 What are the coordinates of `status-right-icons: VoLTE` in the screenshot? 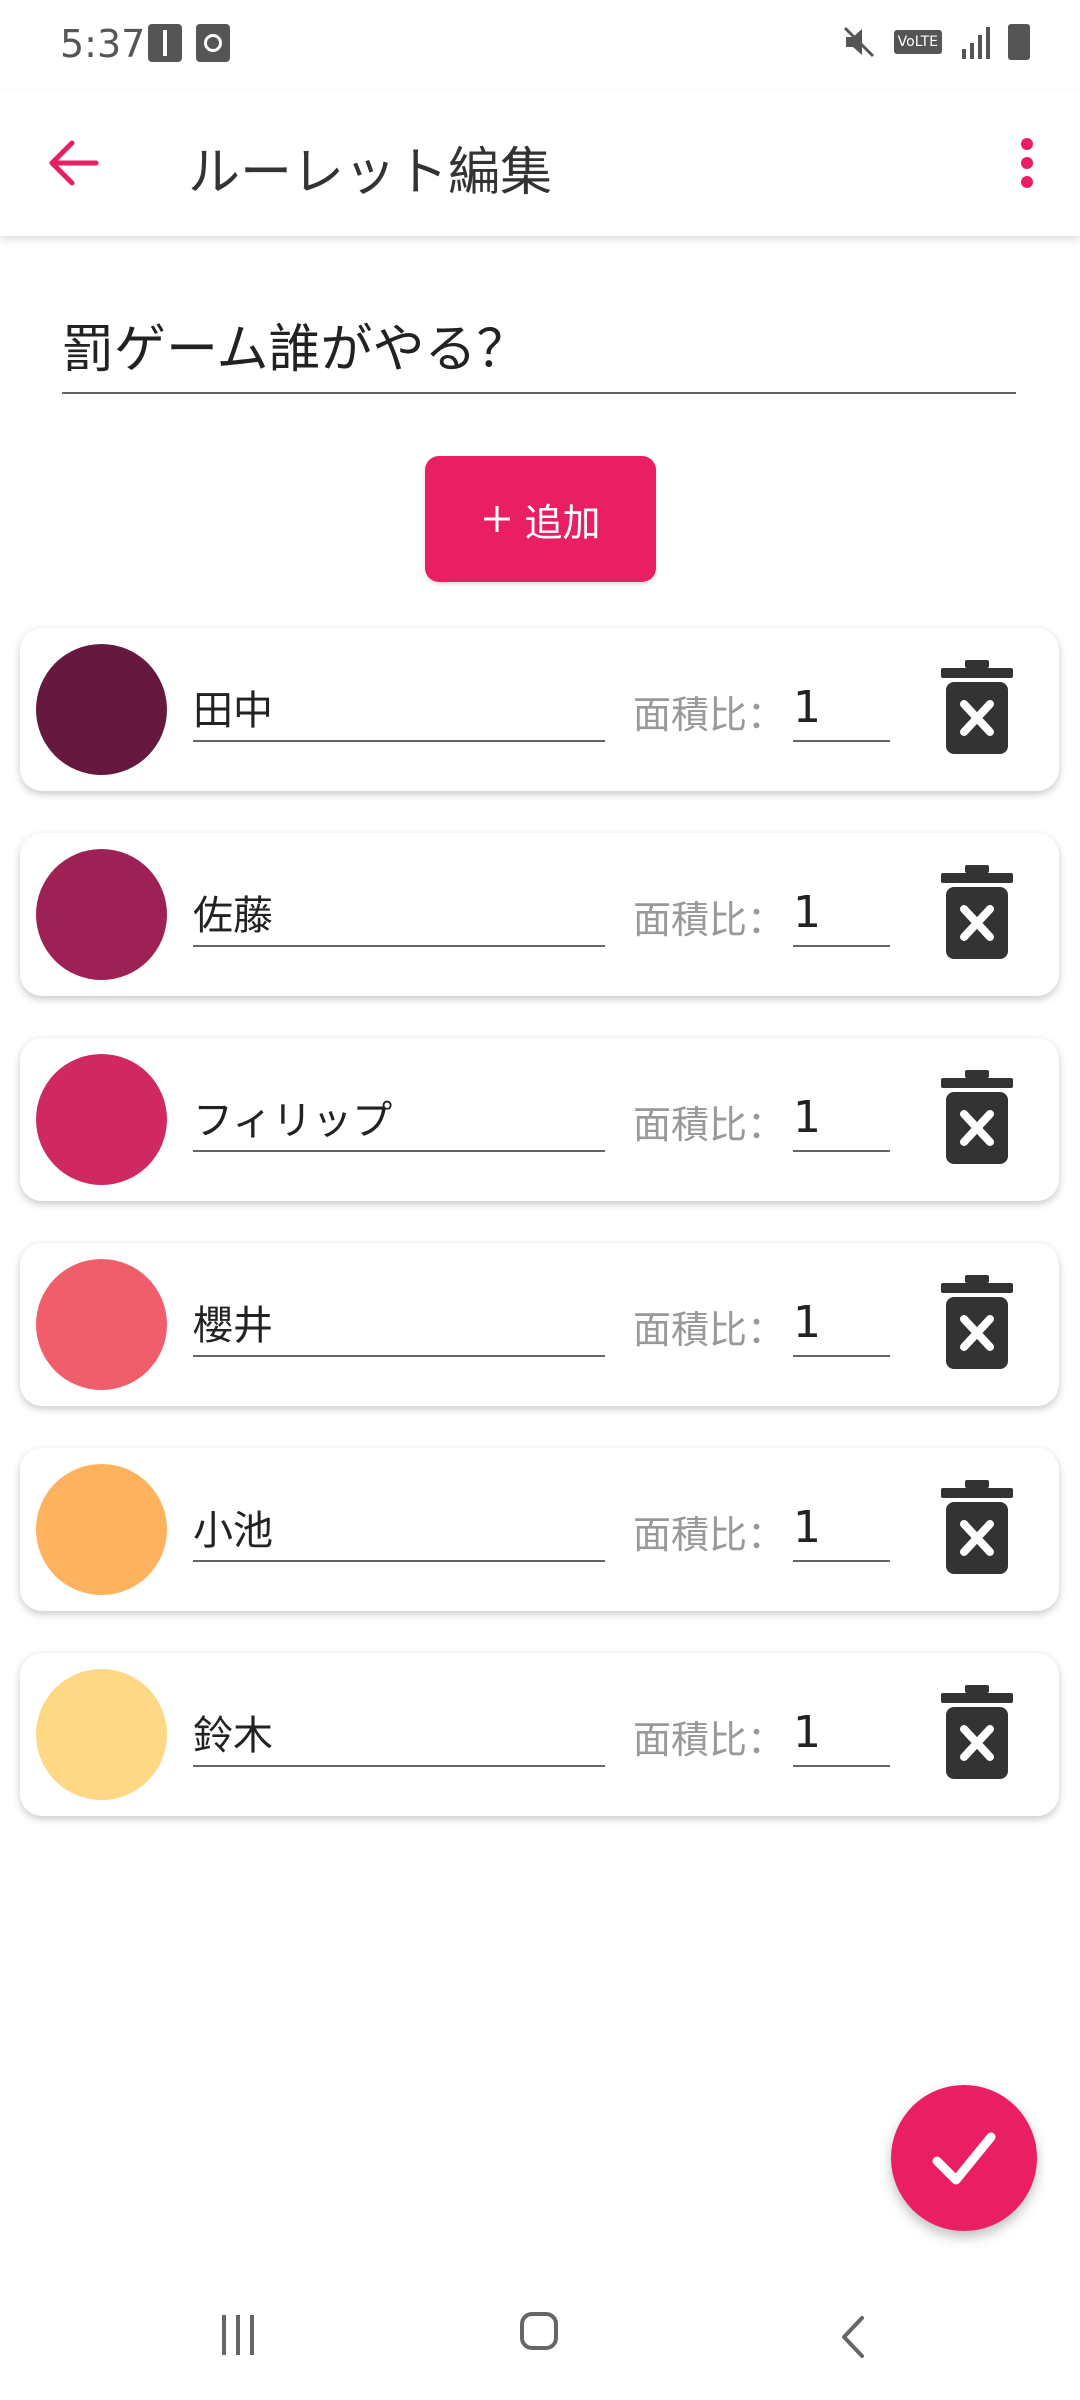 It's located at (936, 42).